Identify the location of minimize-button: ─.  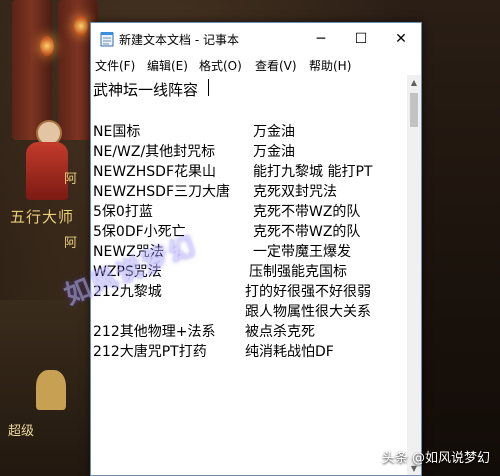
(321, 39).